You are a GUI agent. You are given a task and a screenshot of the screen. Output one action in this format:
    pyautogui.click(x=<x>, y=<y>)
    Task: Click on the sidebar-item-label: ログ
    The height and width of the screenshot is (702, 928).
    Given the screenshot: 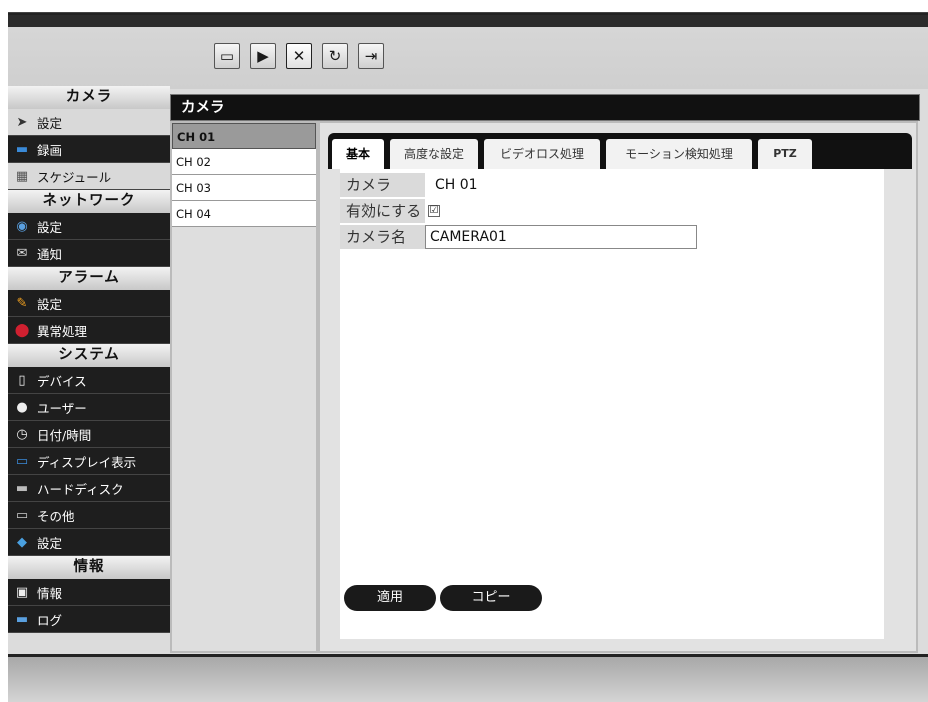 What is the action you would take?
    pyautogui.click(x=50, y=620)
    